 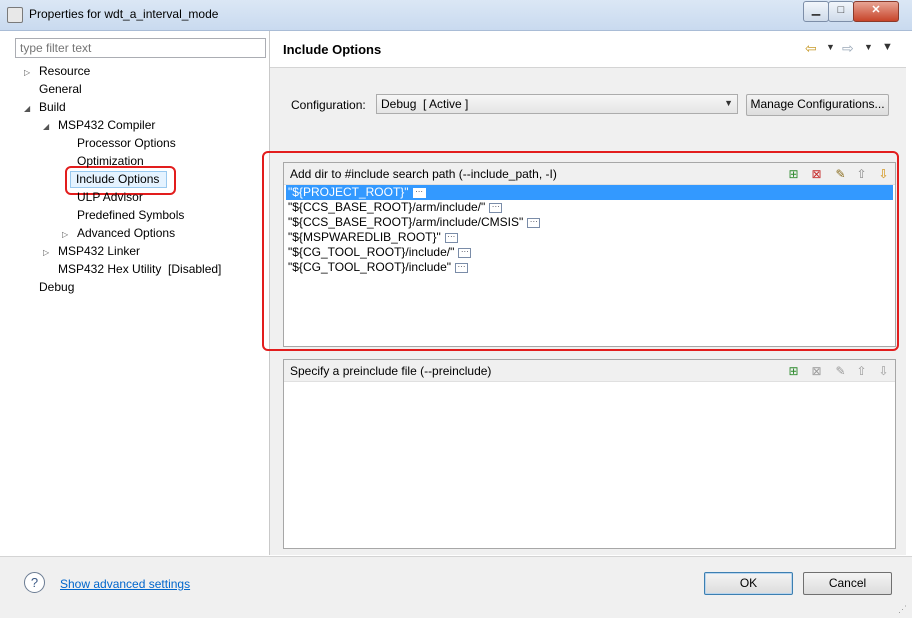 I want to click on tree-item-msp432-compiler: ◢ MSP432 Compiler, so click(x=99, y=125).